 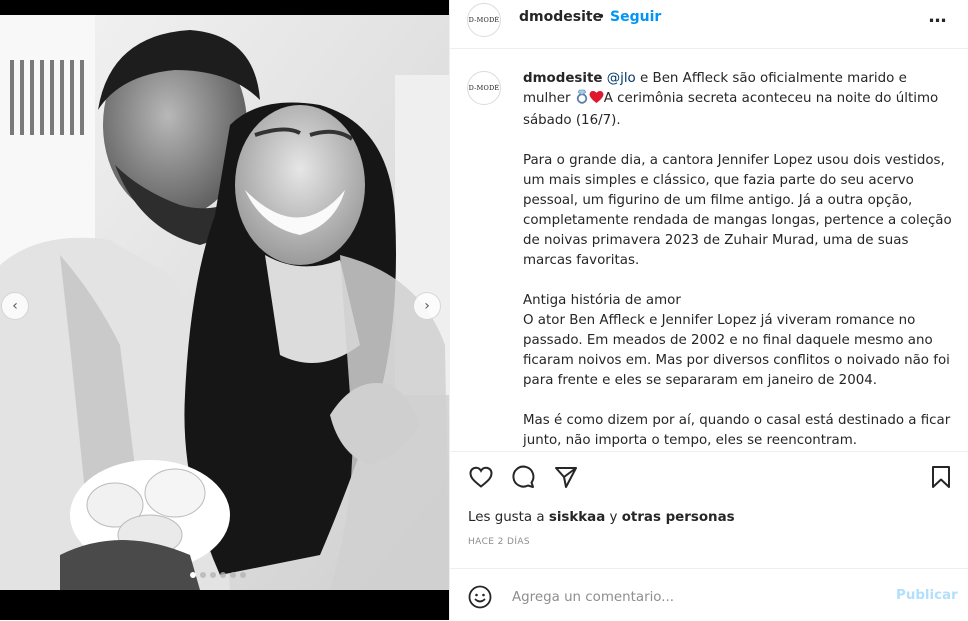 I want to click on like-button, so click(x=481, y=477).